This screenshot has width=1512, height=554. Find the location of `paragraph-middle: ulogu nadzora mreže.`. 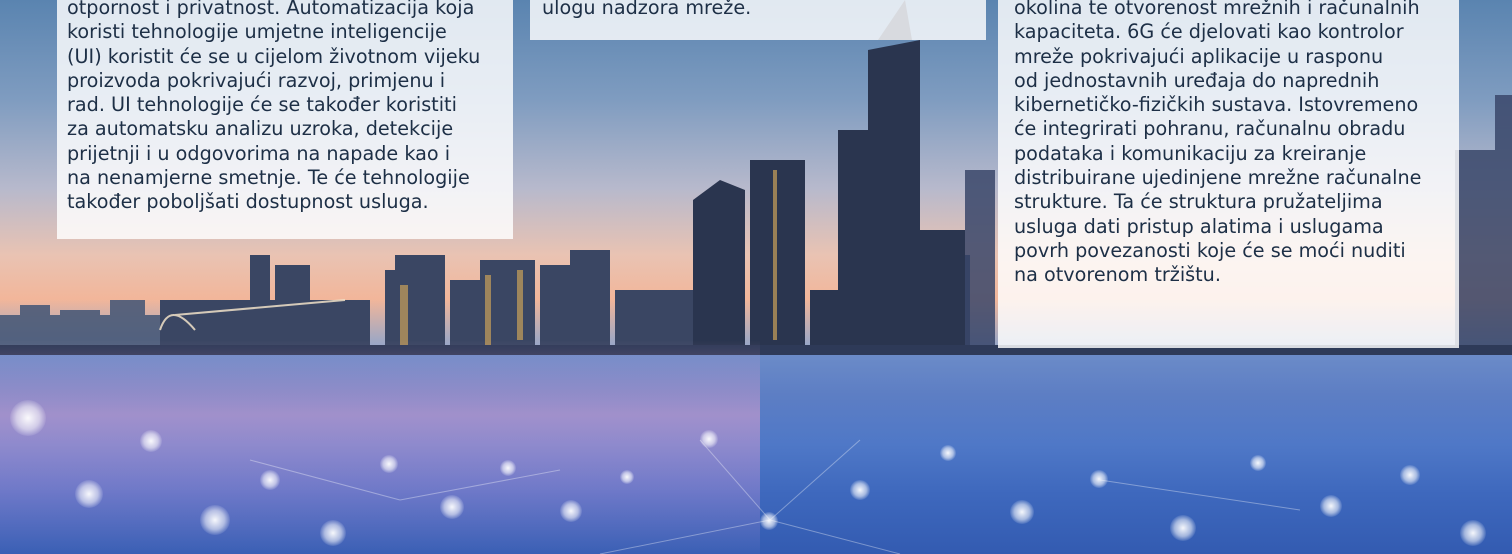

paragraph-middle: ulogu nadzora mreže. is located at coordinates (647, 9).